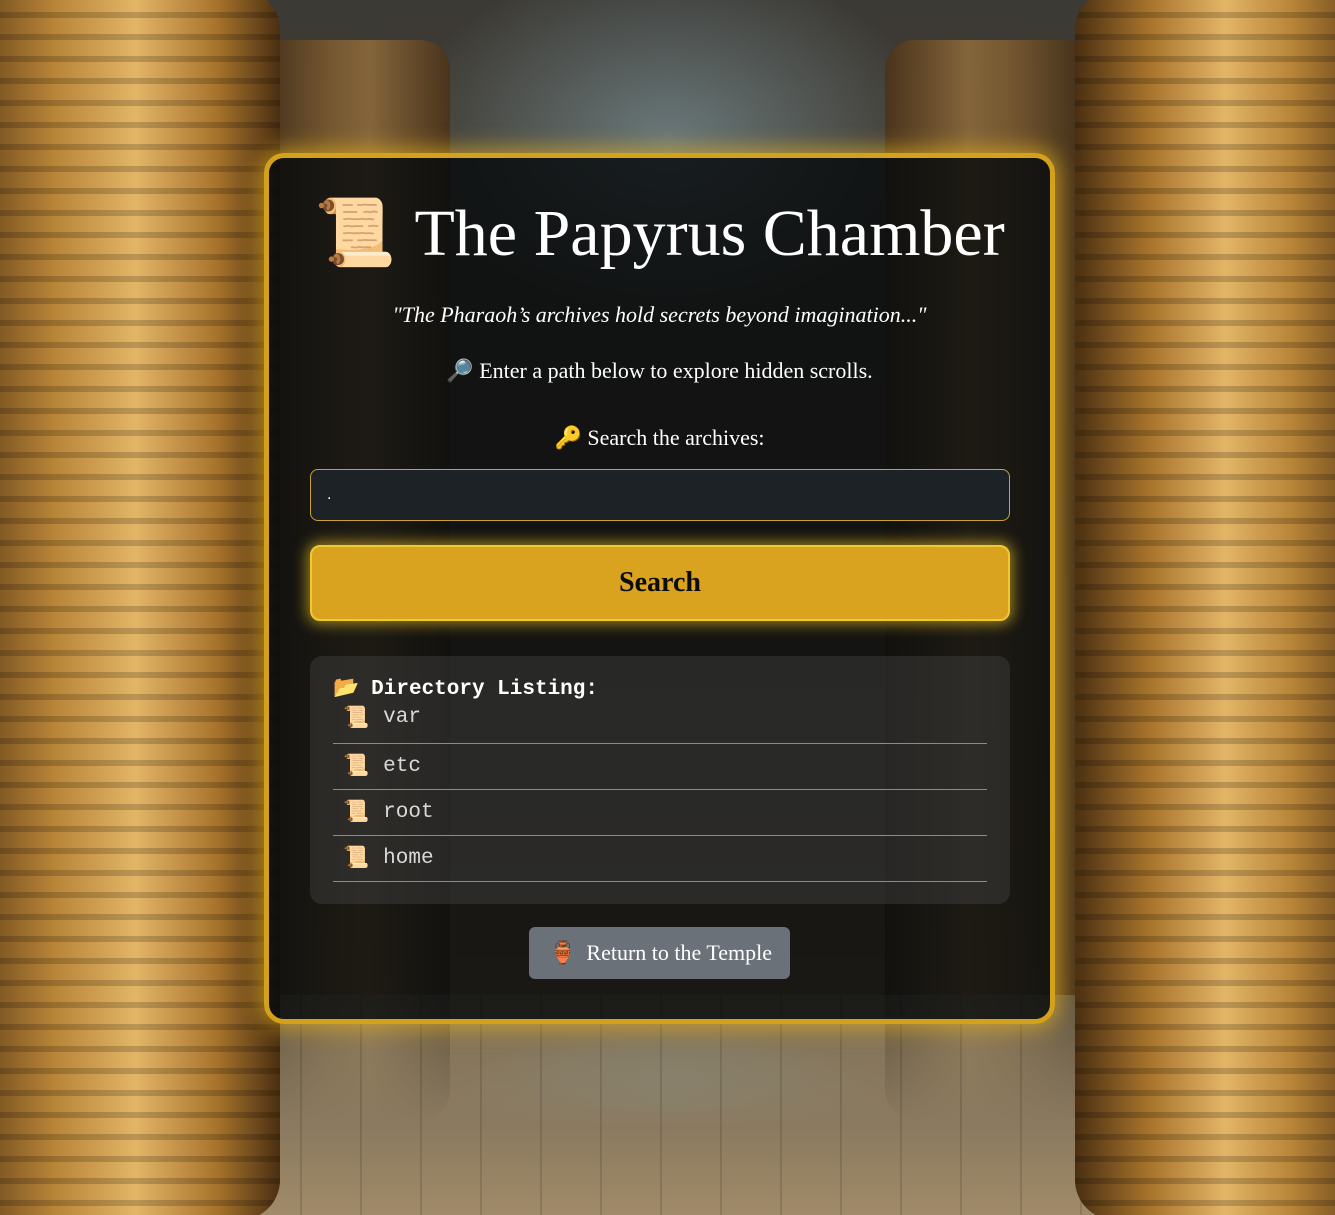 The width and height of the screenshot is (1335, 1215). What do you see at coordinates (562, 952) in the screenshot?
I see `amphora-icon: 🏺` at bounding box center [562, 952].